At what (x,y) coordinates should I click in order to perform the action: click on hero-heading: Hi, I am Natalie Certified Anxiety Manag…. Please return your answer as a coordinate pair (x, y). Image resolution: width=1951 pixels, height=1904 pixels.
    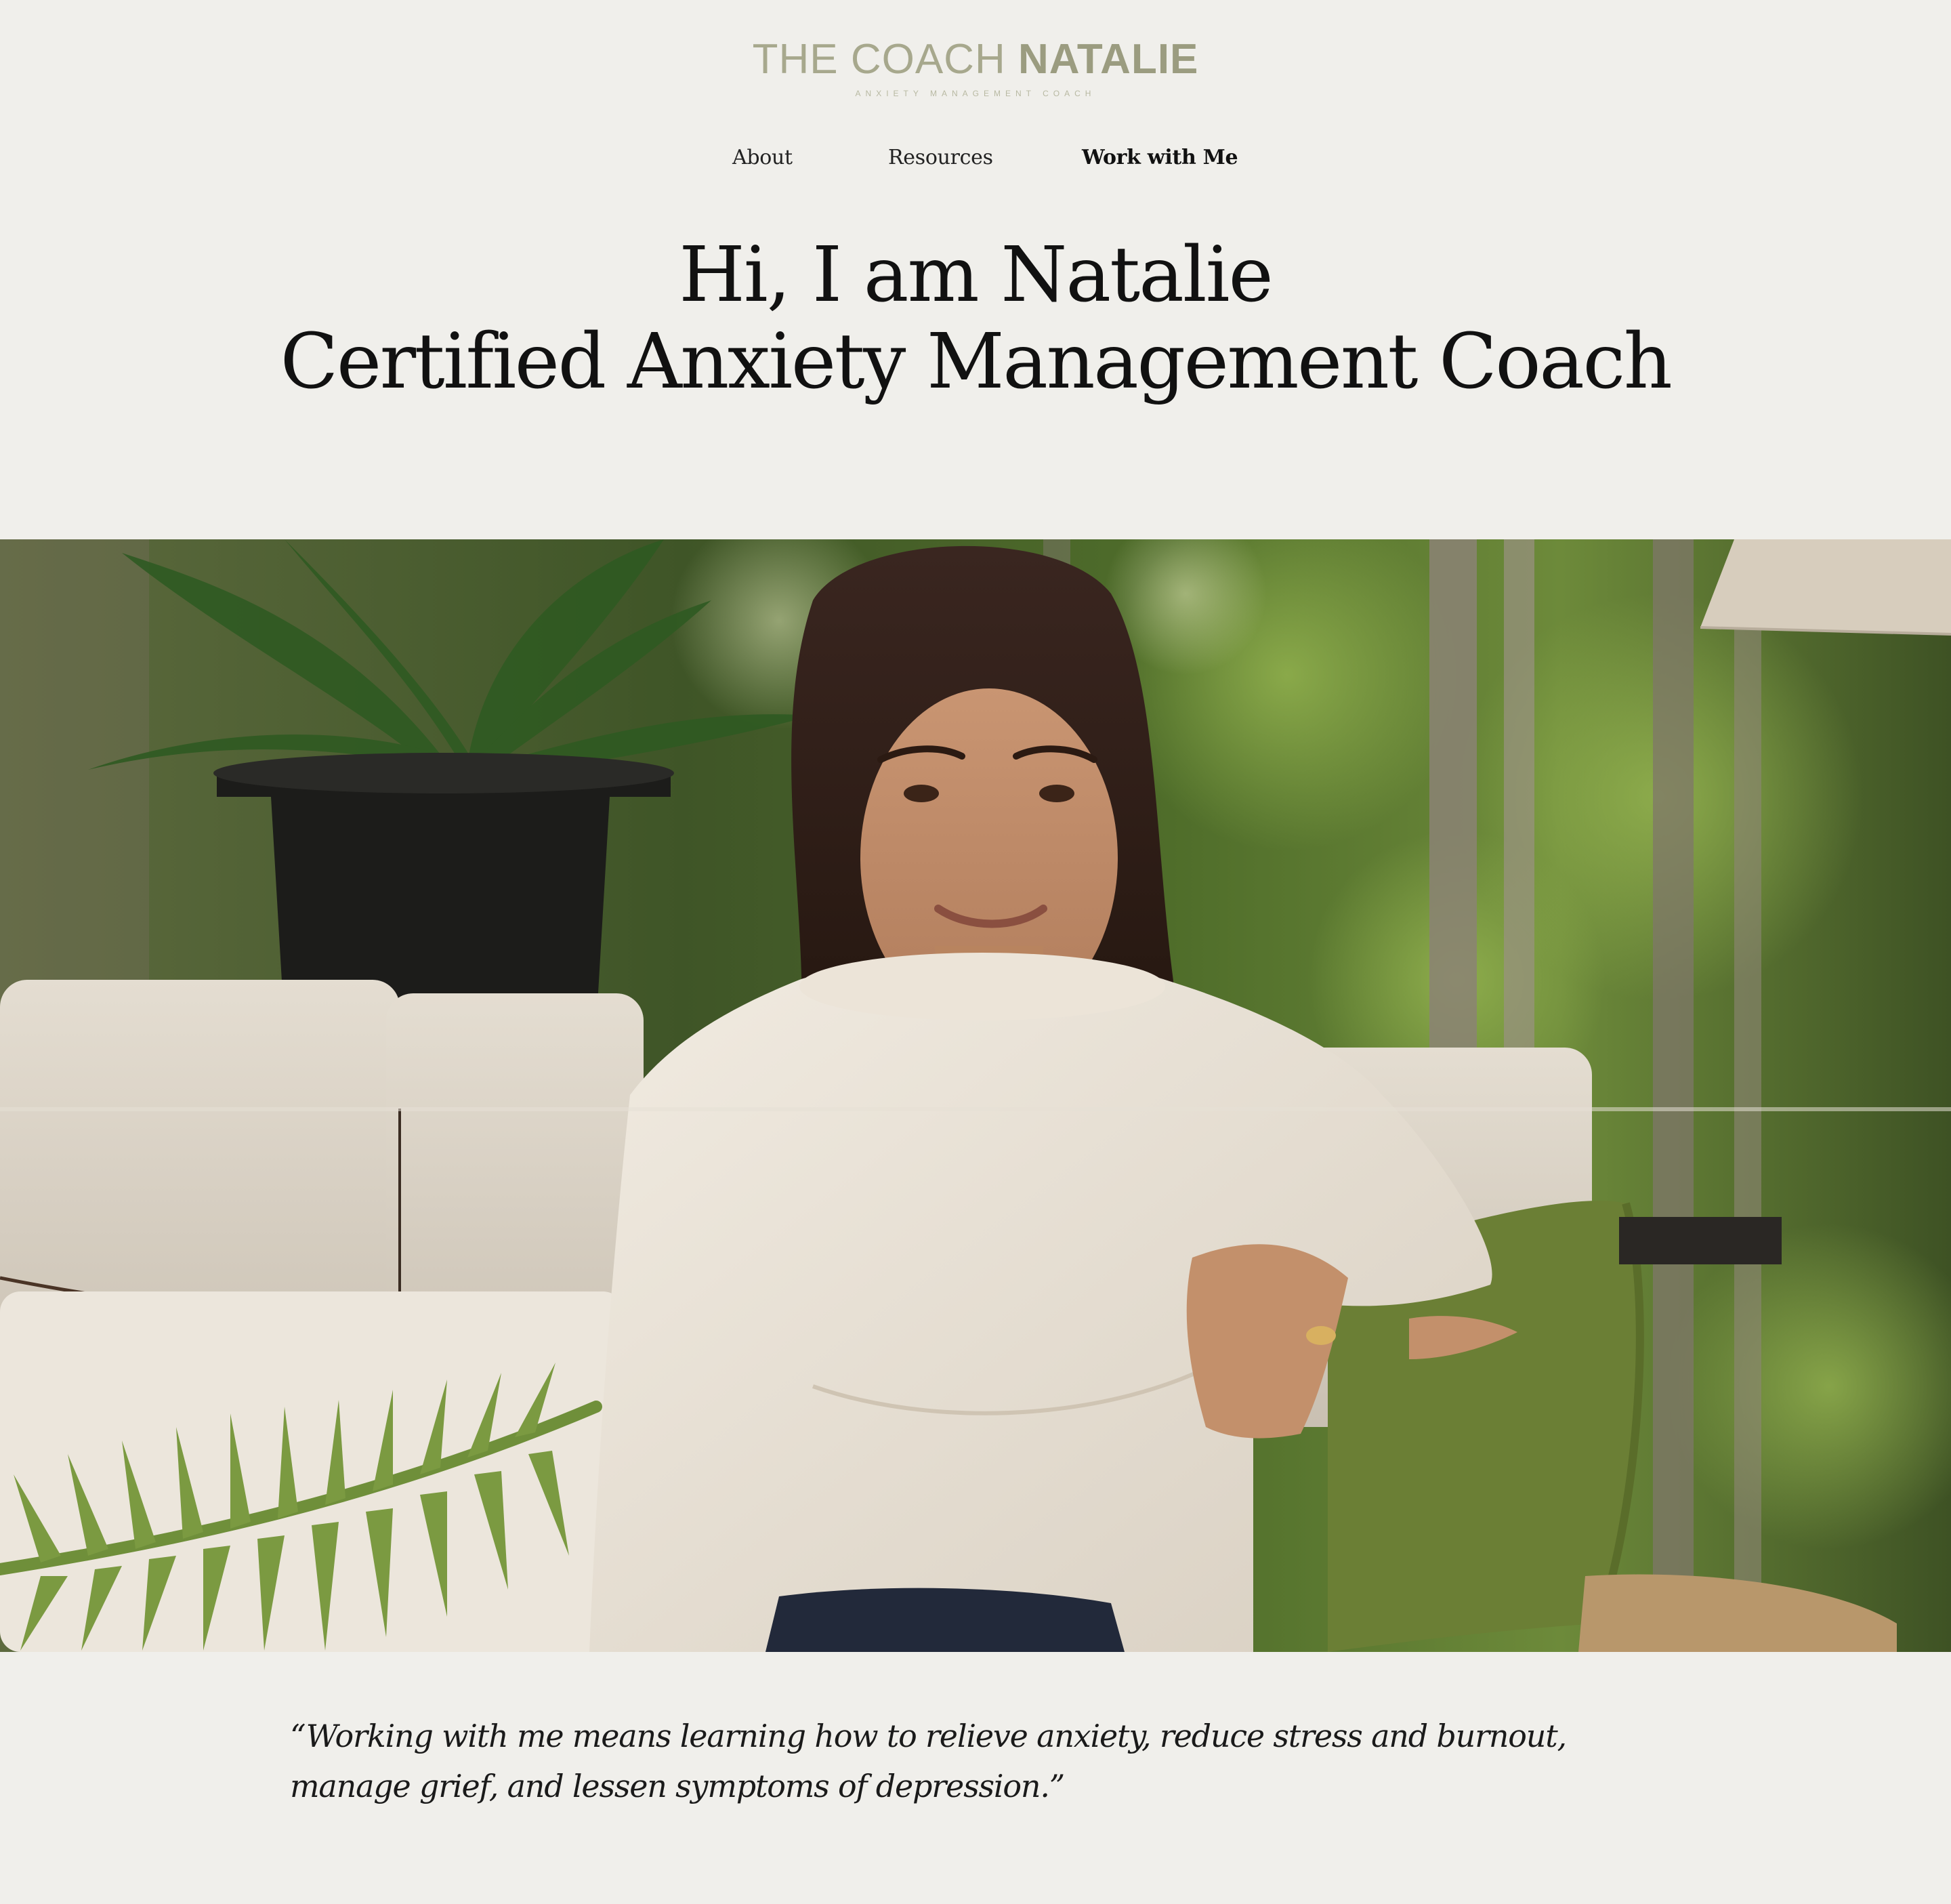
    Looking at the image, I should click on (975, 317).